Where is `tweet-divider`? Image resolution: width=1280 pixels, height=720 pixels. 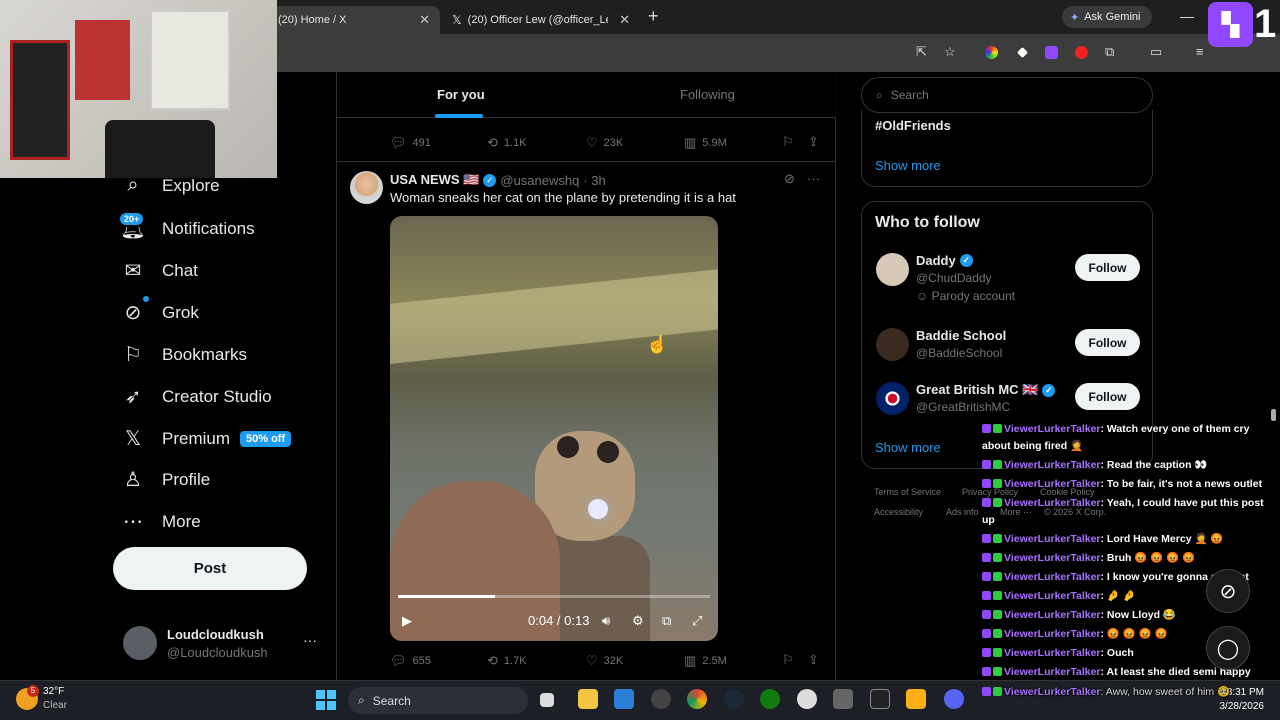
tweet-divider is located at coordinates (586, 161).